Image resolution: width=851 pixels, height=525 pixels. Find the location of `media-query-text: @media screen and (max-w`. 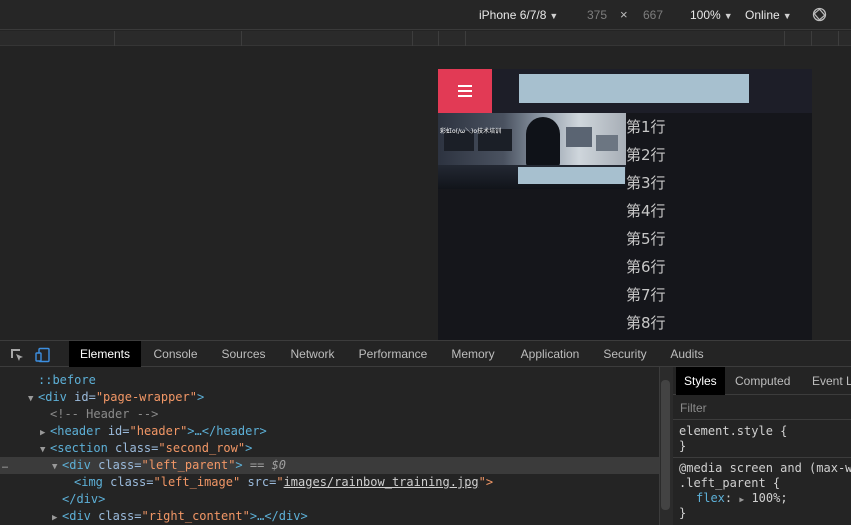

media-query-text: @media screen and (max-w is located at coordinates (765, 468).